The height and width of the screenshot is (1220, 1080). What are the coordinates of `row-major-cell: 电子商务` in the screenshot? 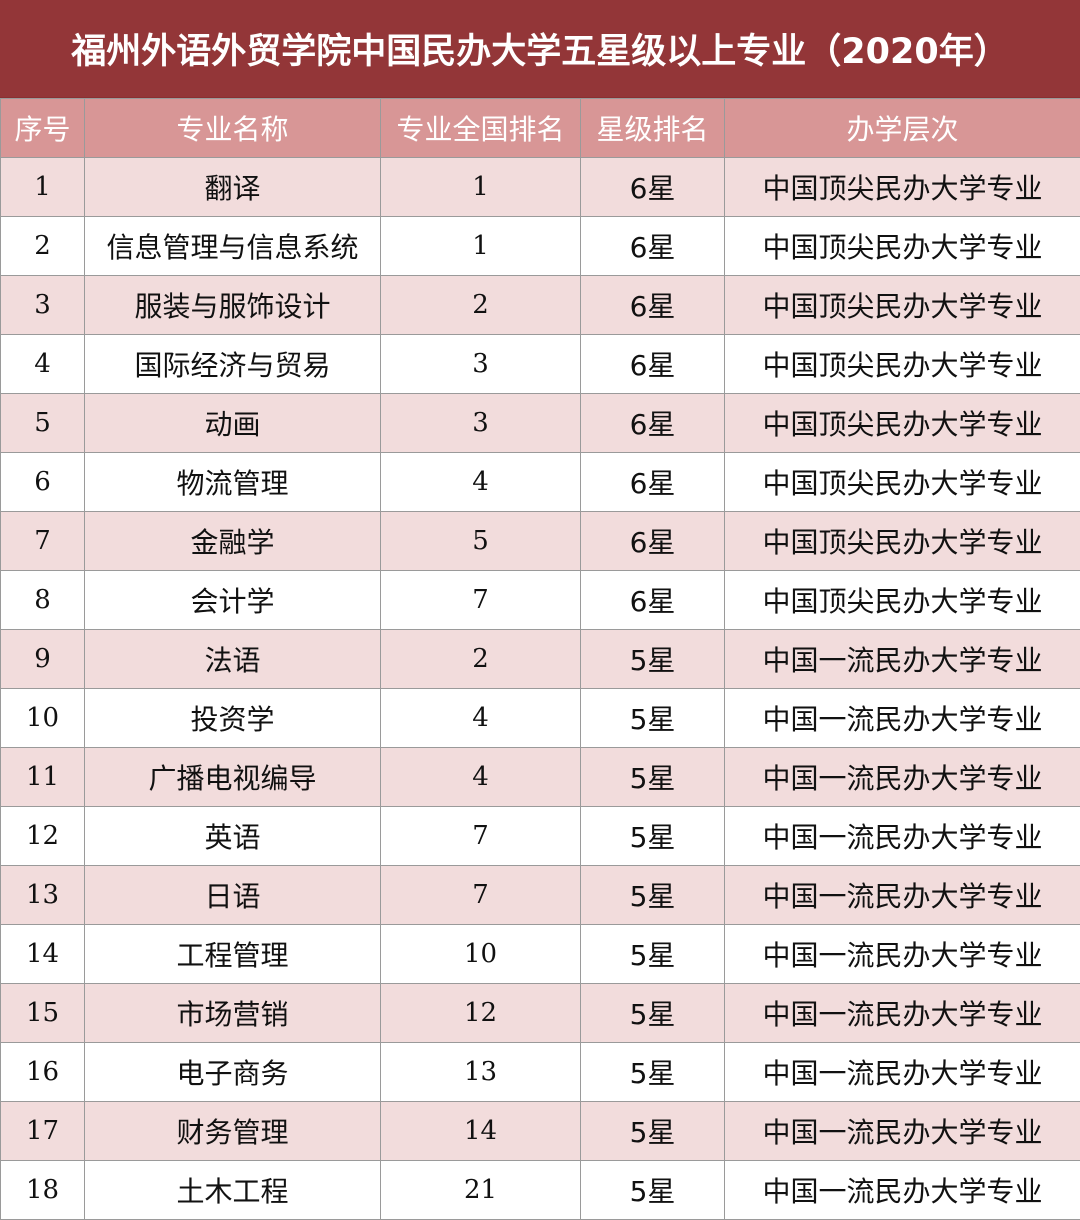 It's located at (232, 1072).